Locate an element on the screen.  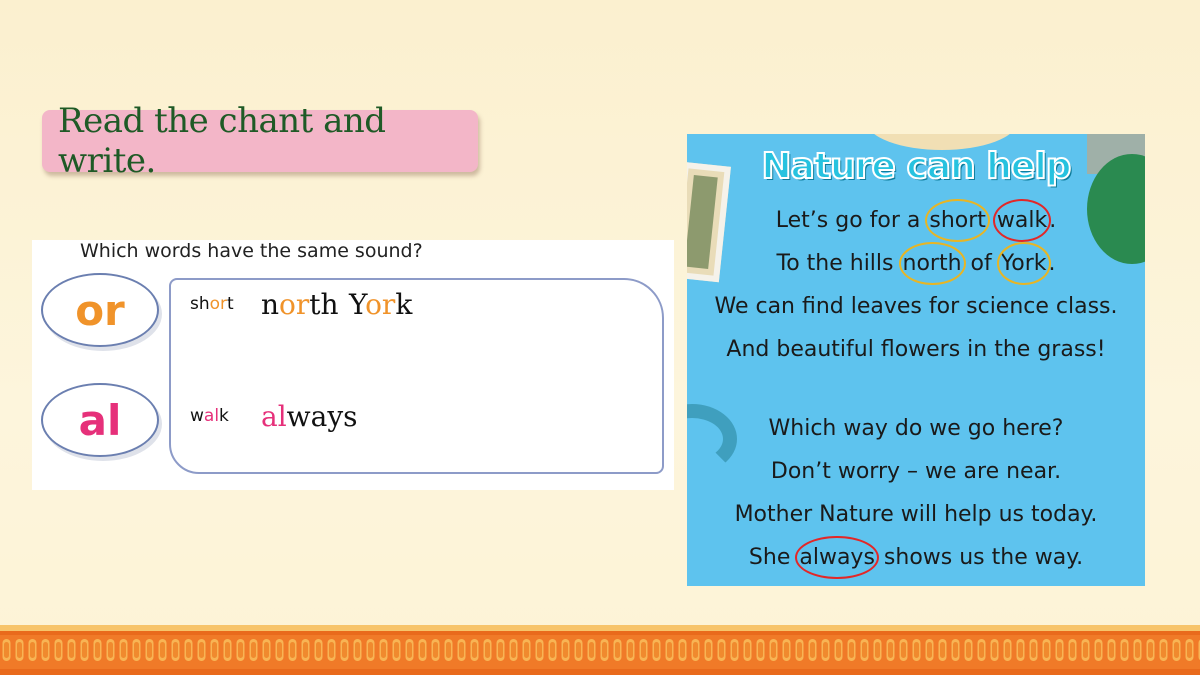
key-word-short: short is located at coordinates (212, 304).